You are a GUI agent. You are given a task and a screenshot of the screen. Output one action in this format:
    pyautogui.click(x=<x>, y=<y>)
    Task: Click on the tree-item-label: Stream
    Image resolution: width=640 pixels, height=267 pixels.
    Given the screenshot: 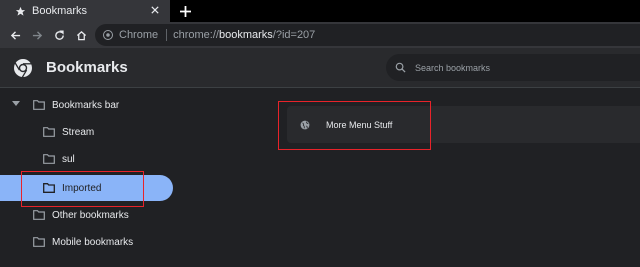 What is the action you would take?
    pyautogui.click(x=78, y=132)
    